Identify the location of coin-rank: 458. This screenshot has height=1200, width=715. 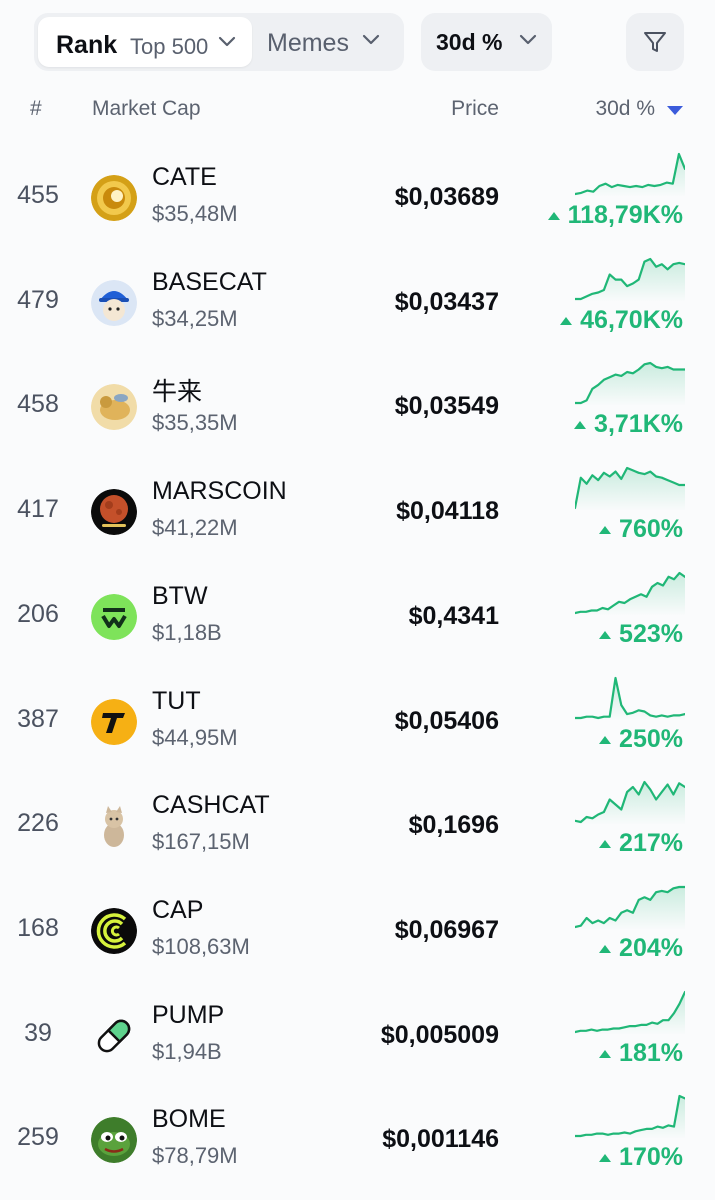
(38, 404).